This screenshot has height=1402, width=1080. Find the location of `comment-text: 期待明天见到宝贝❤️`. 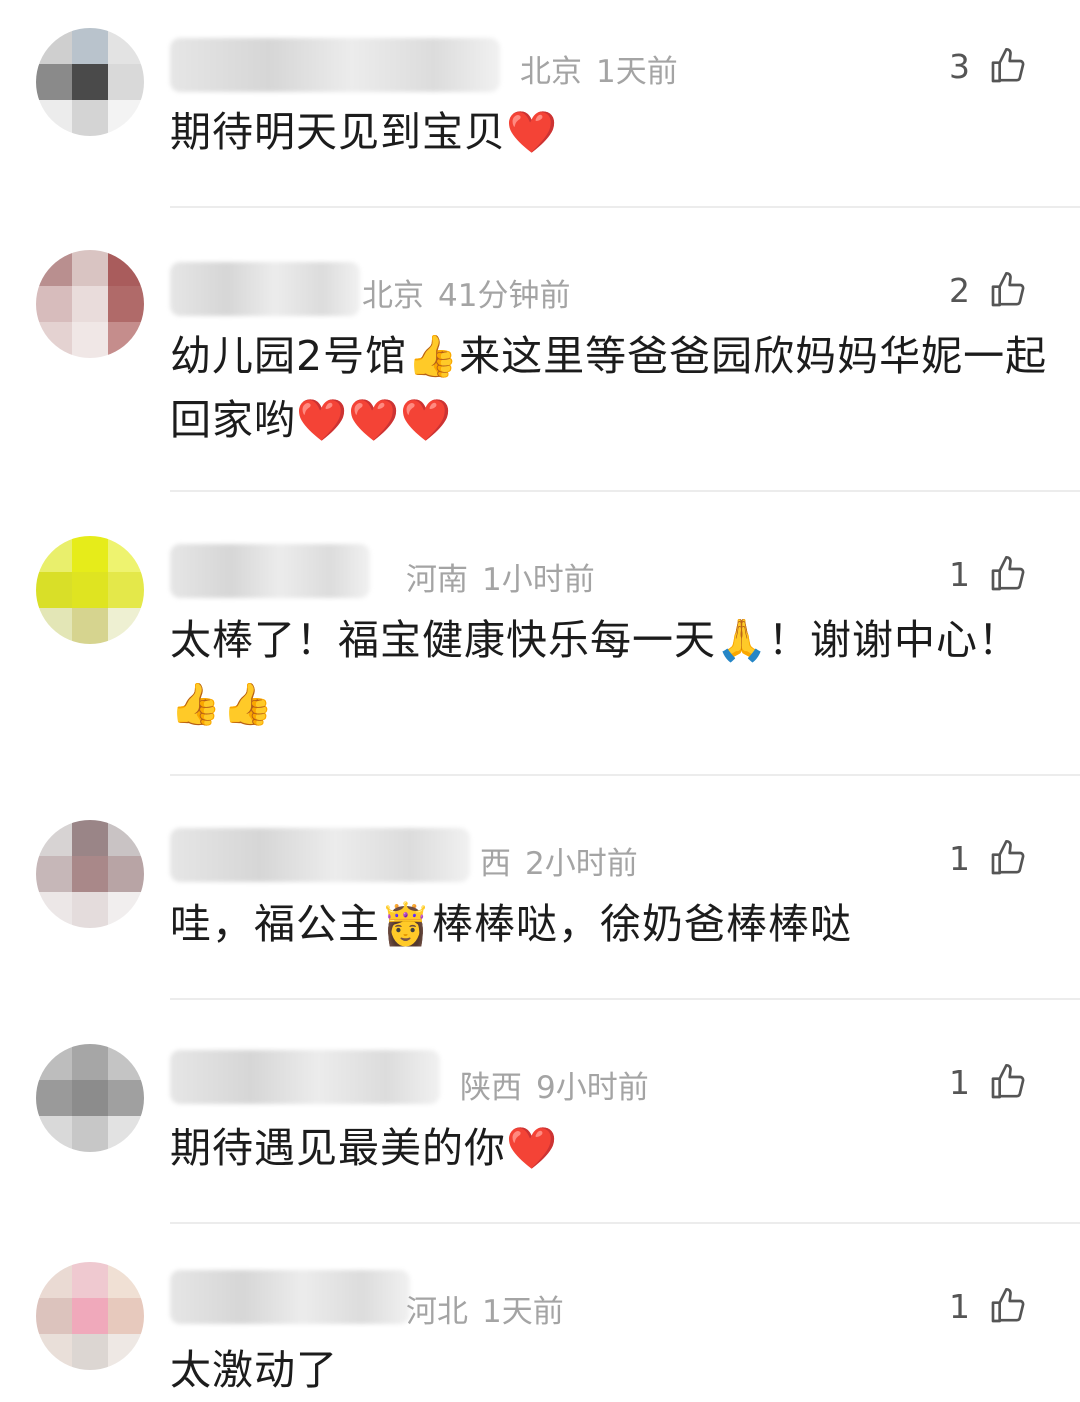

comment-text: 期待明天见到宝贝❤️ is located at coordinates (364, 132).